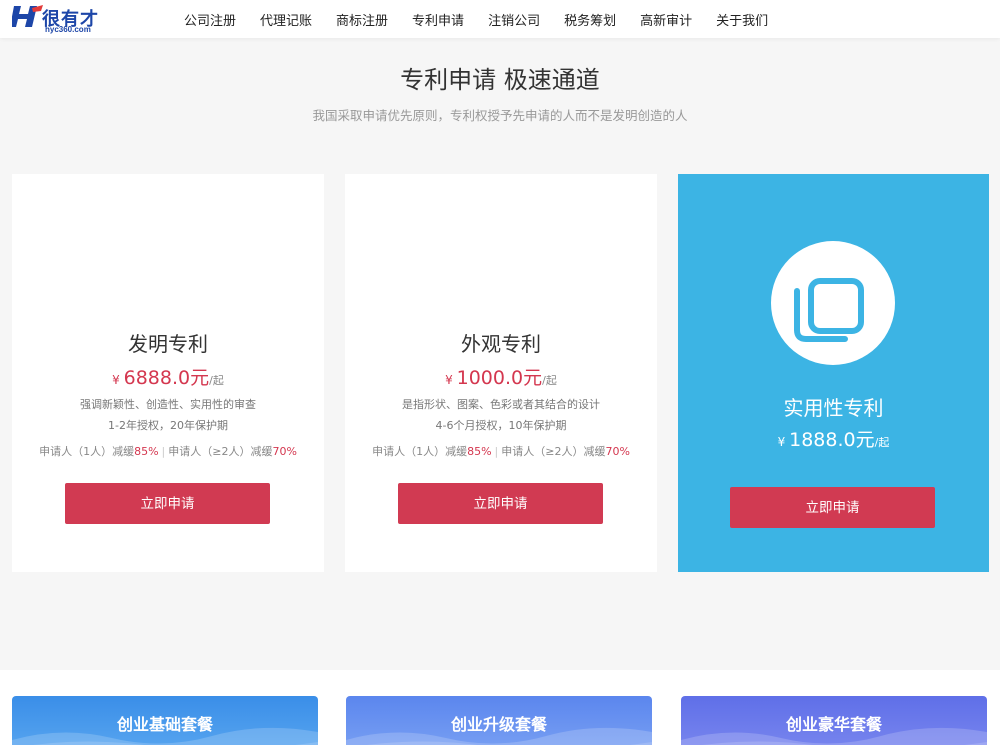  I want to click on page-subtitle: 我国采取申请优先原则，专利权授予先申请的人而不是发明创造的人, so click(500, 115).